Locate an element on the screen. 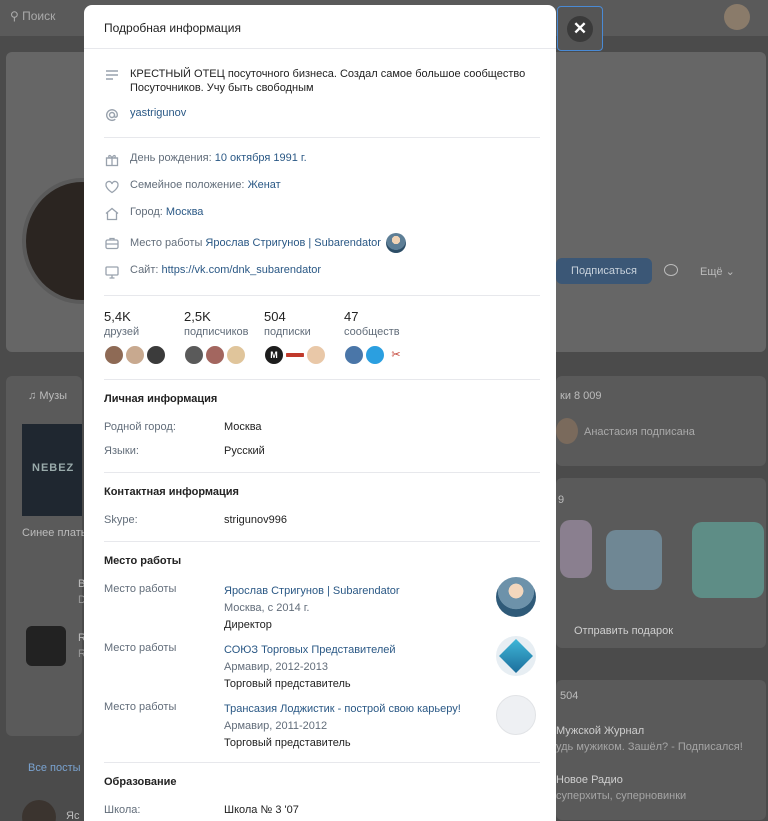 Image resolution: width=768 pixels, height=821 pixels. subscribed-text: Анастасия подписана is located at coordinates (639, 432).